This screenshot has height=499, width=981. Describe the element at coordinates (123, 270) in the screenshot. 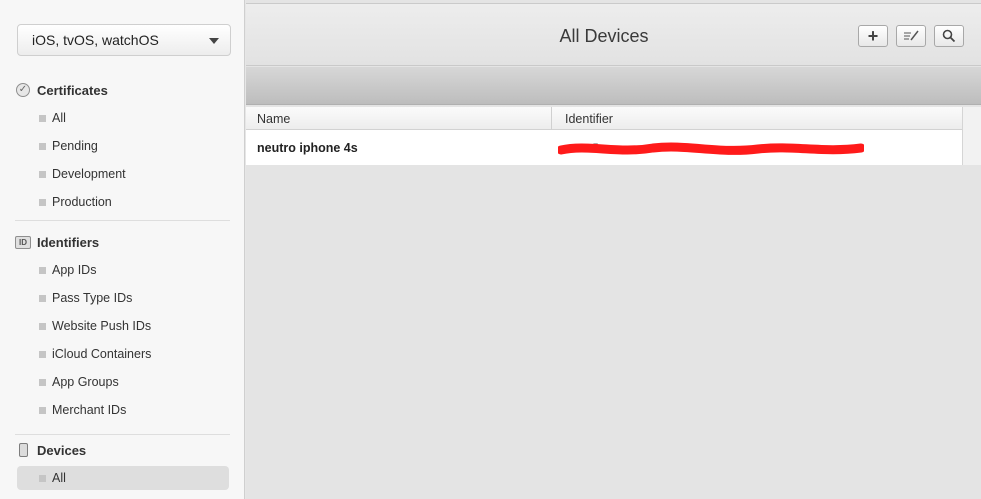

I see `sidebar-item-app-ids: App IDs` at that location.